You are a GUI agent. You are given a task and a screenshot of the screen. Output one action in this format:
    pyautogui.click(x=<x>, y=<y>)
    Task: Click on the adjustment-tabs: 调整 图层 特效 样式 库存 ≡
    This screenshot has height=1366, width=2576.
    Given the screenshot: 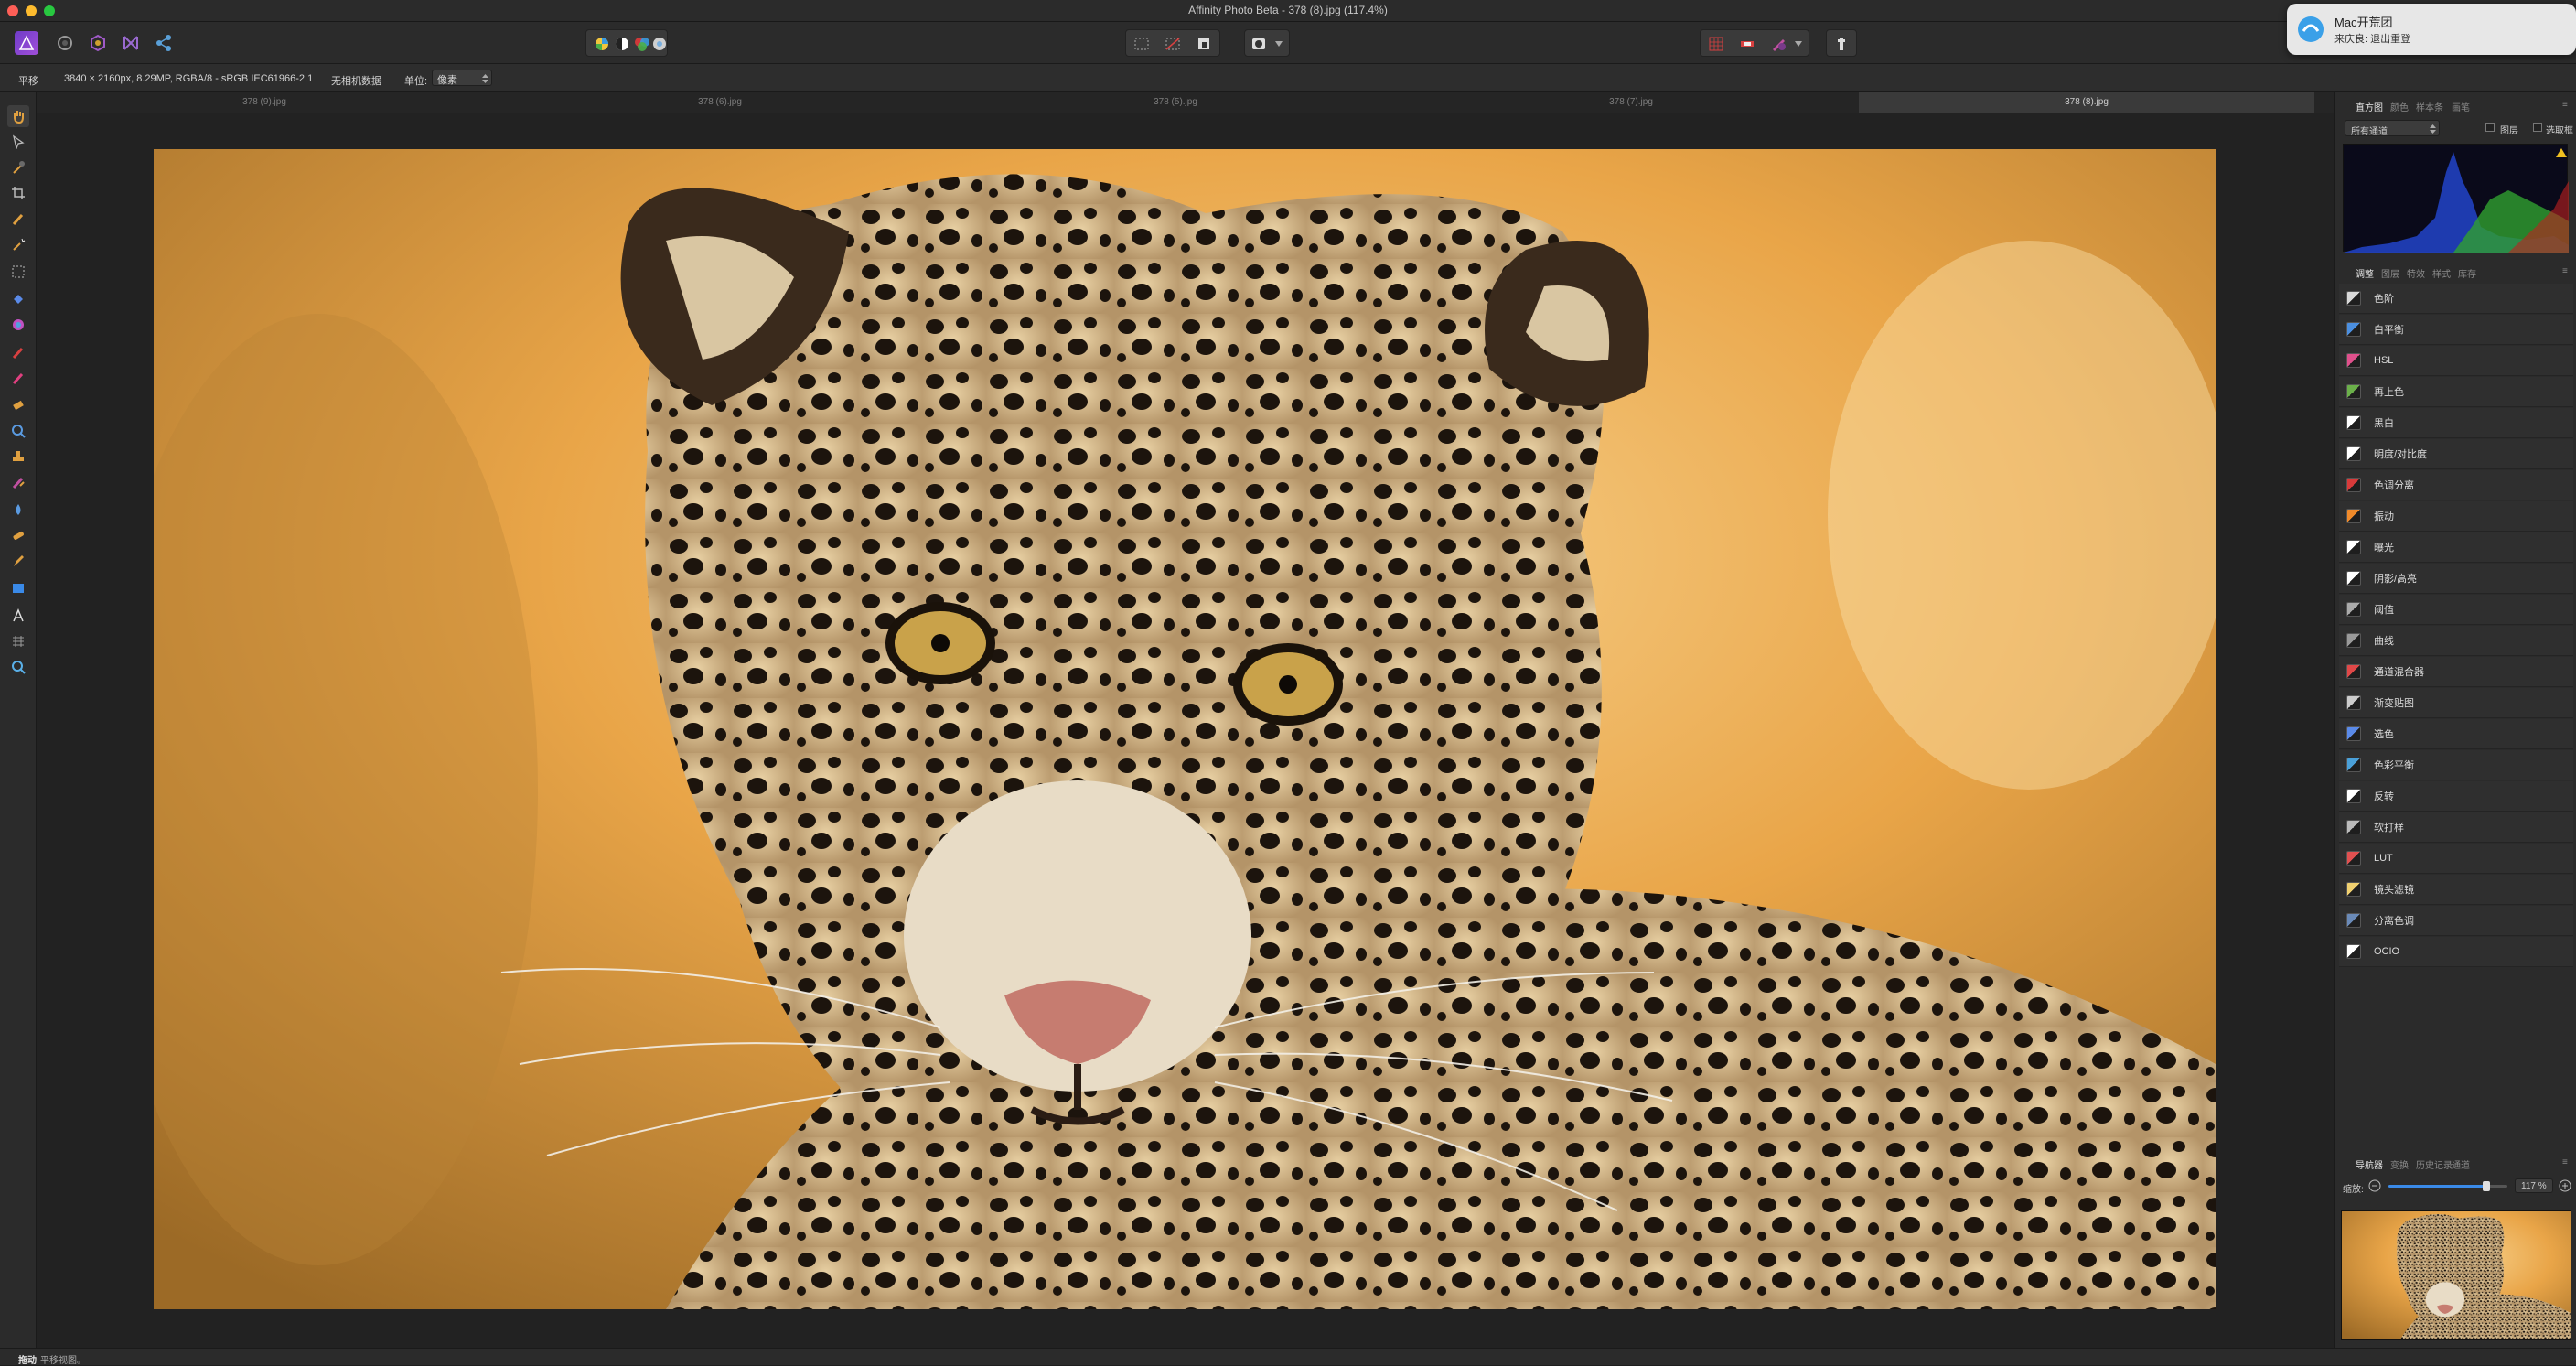 What is the action you would take?
    pyautogui.click(x=2455, y=272)
    